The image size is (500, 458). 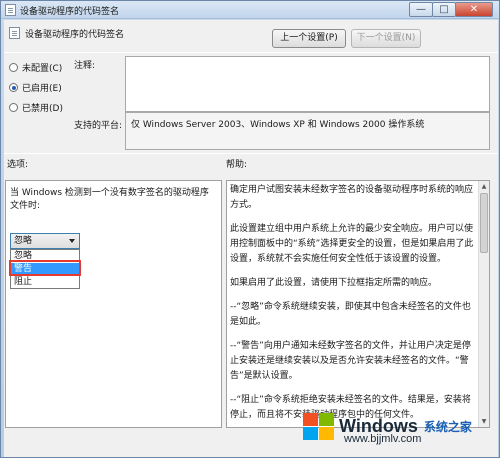 I want to click on options-section-label: 选项:, so click(x=18, y=165).